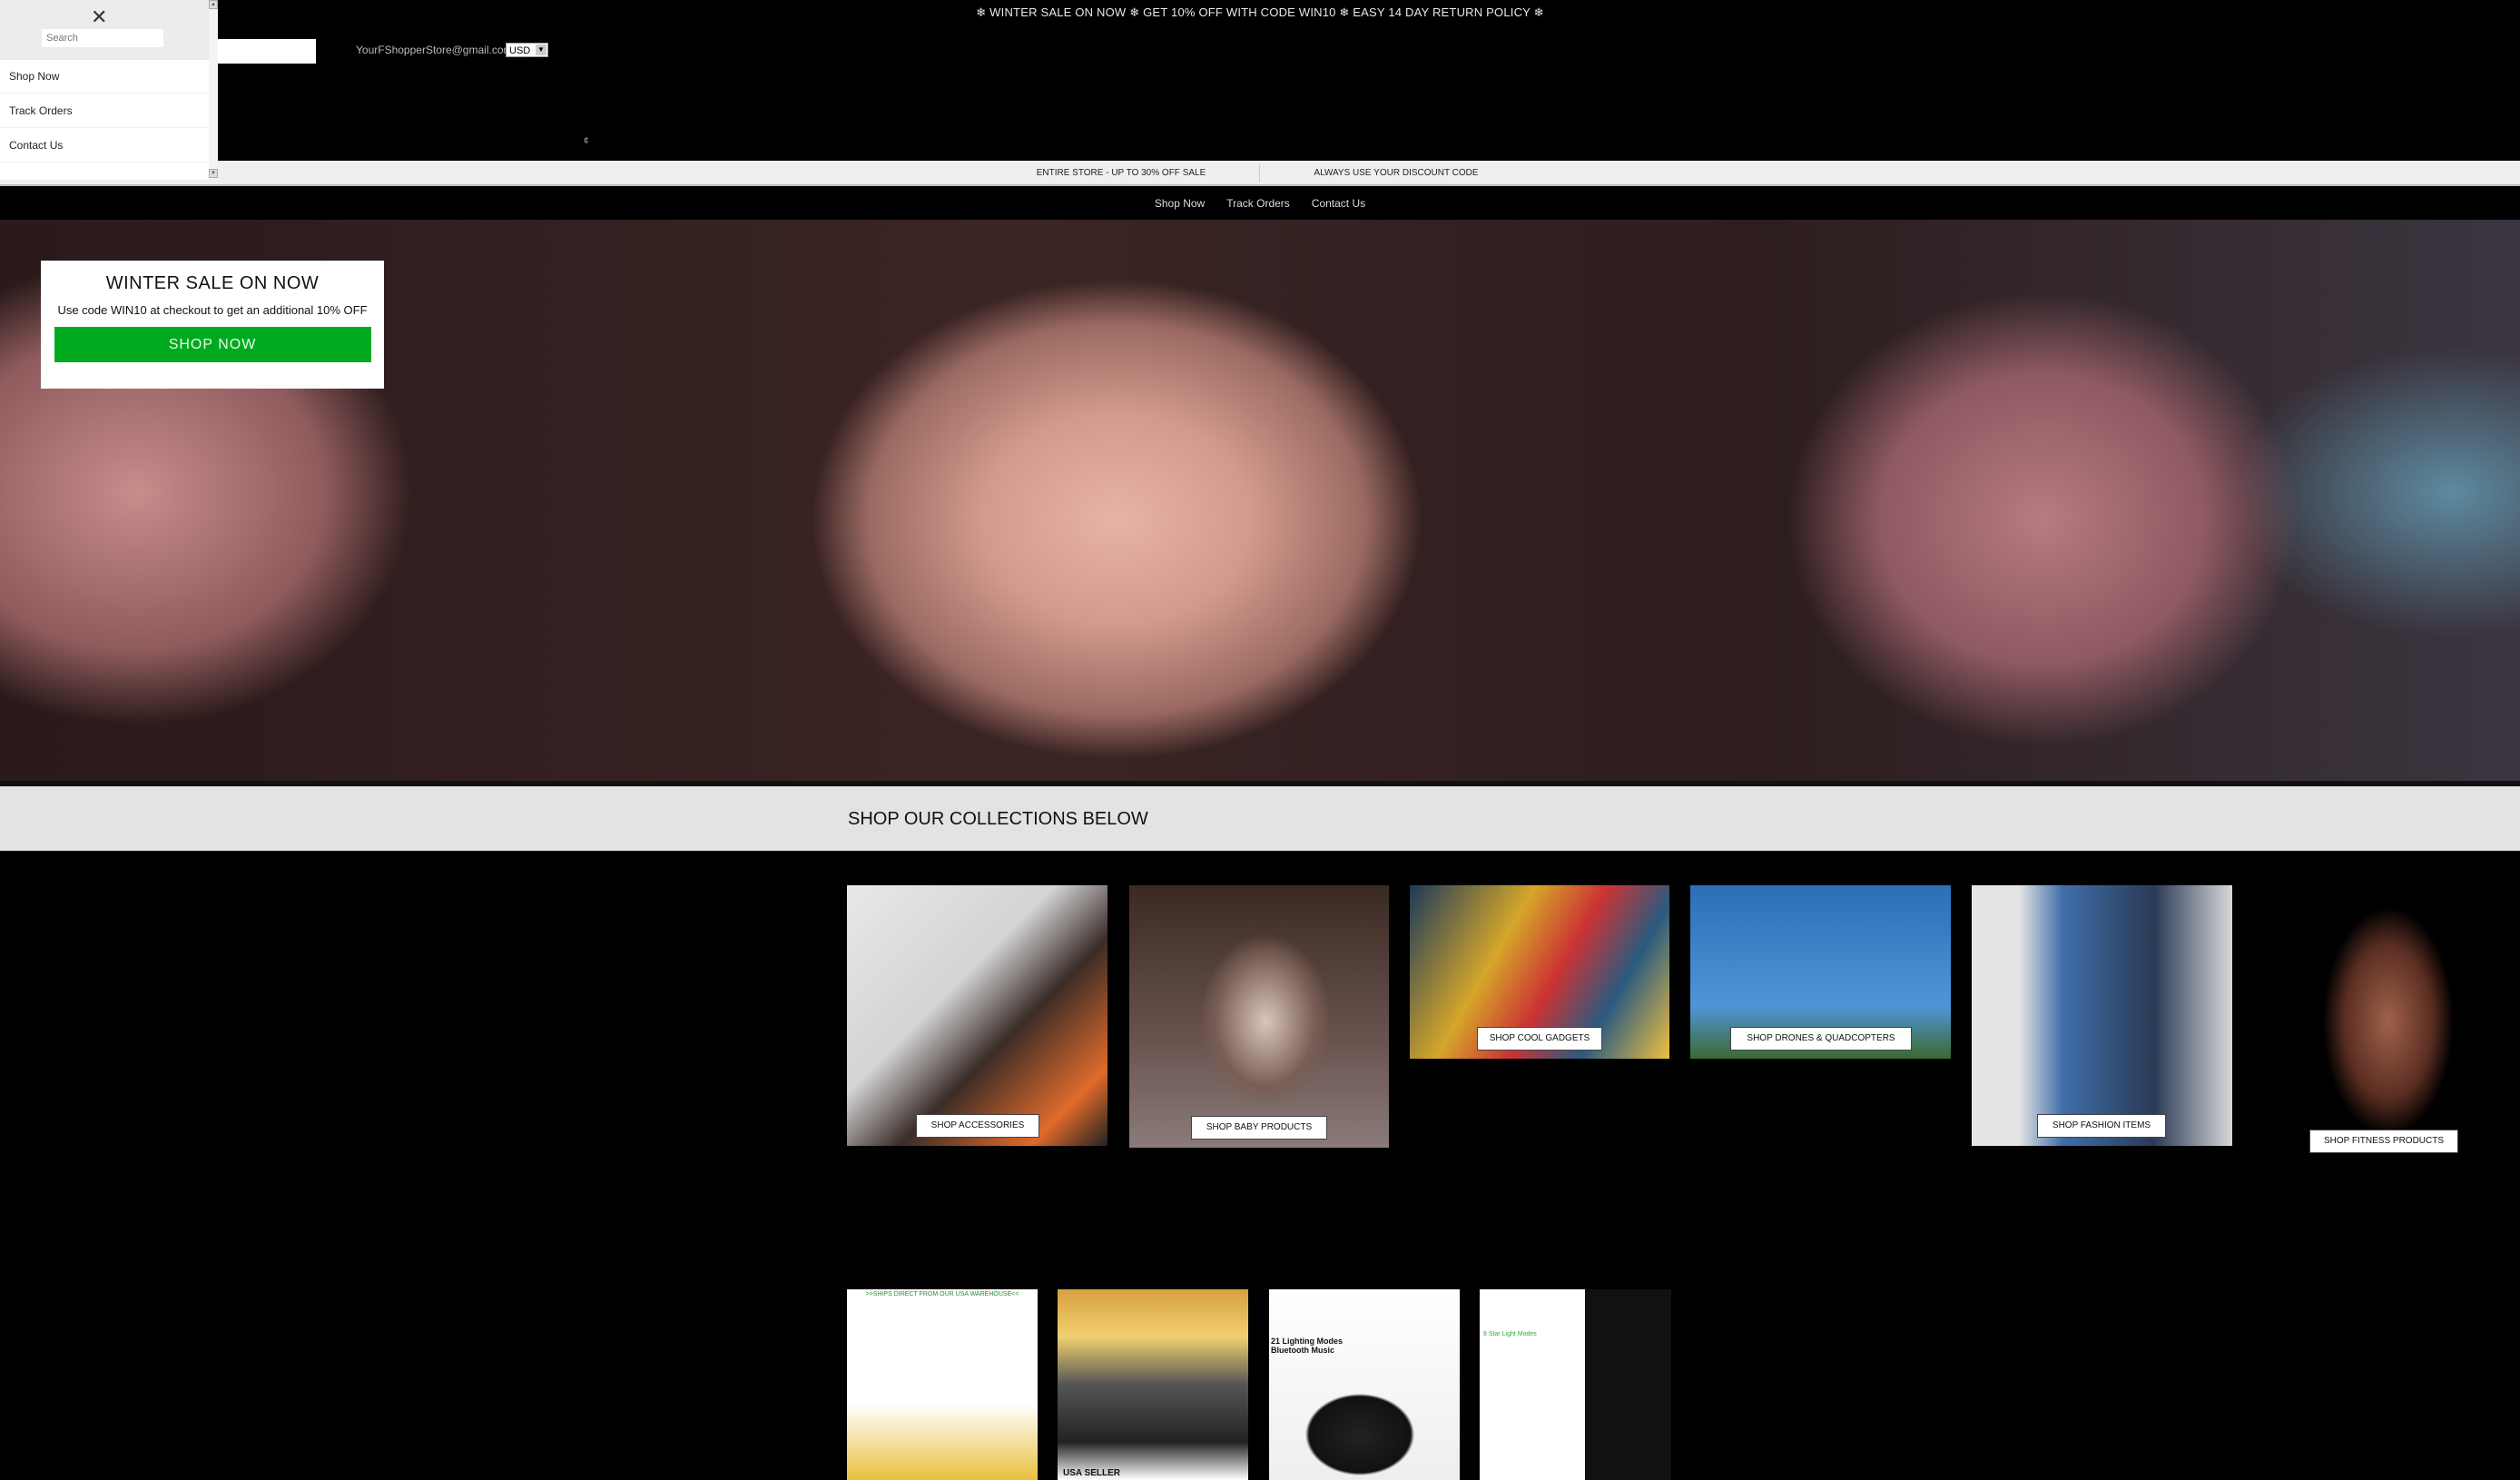  Describe the element at coordinates (1259, 1016) in the screenshot. I see `collection-baby` at that location.